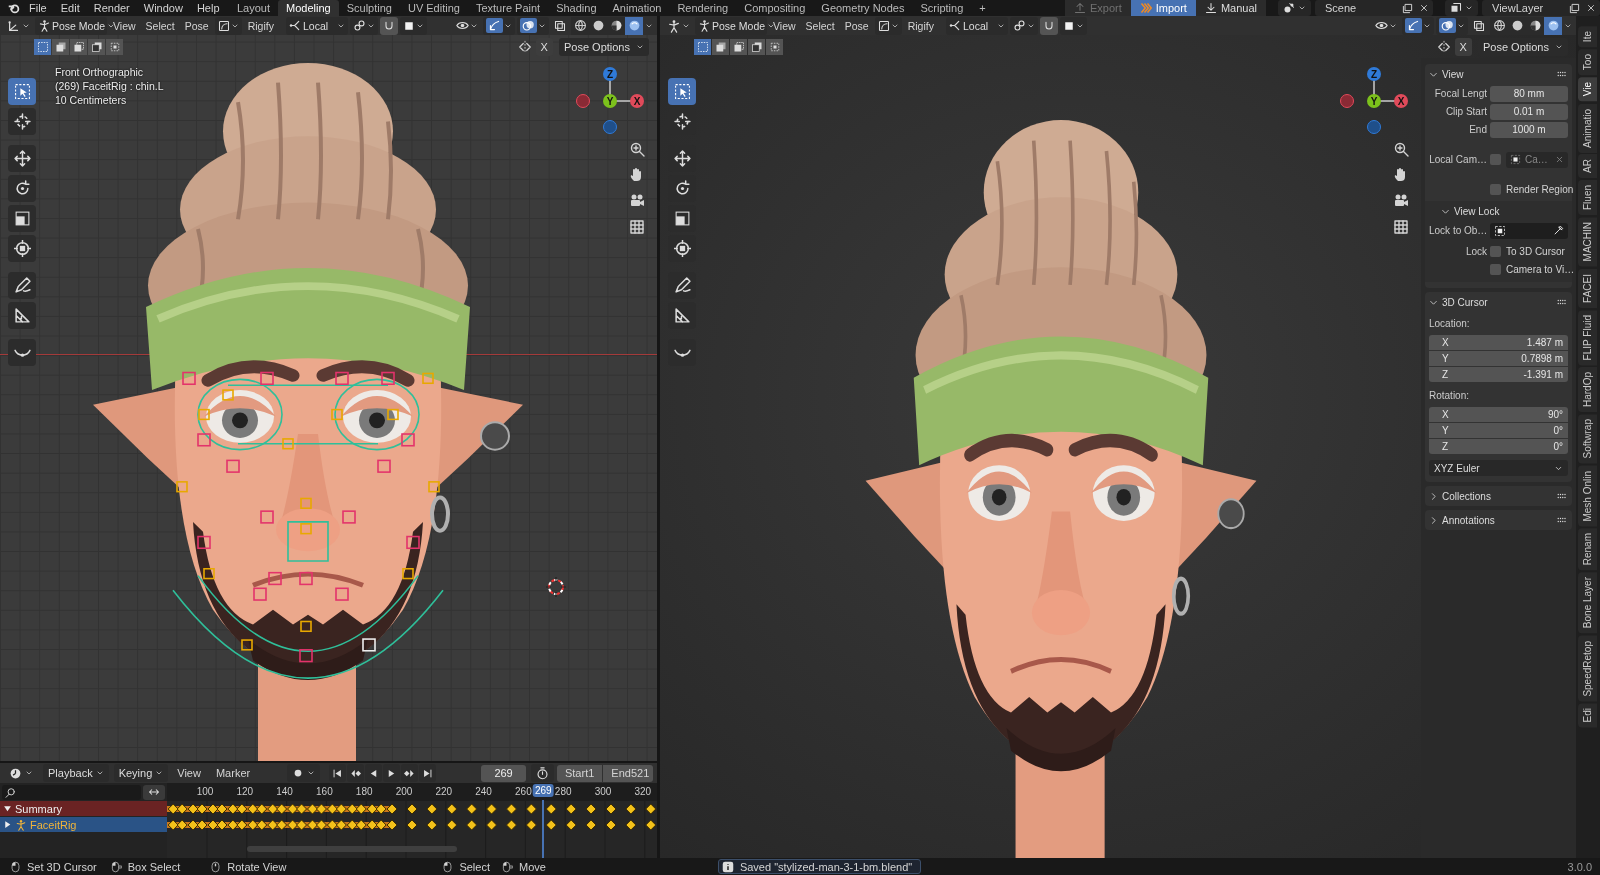 This screenshot has width=1600, height=875. I want to click on channel-row: FaceitRig, so click(83, 824).